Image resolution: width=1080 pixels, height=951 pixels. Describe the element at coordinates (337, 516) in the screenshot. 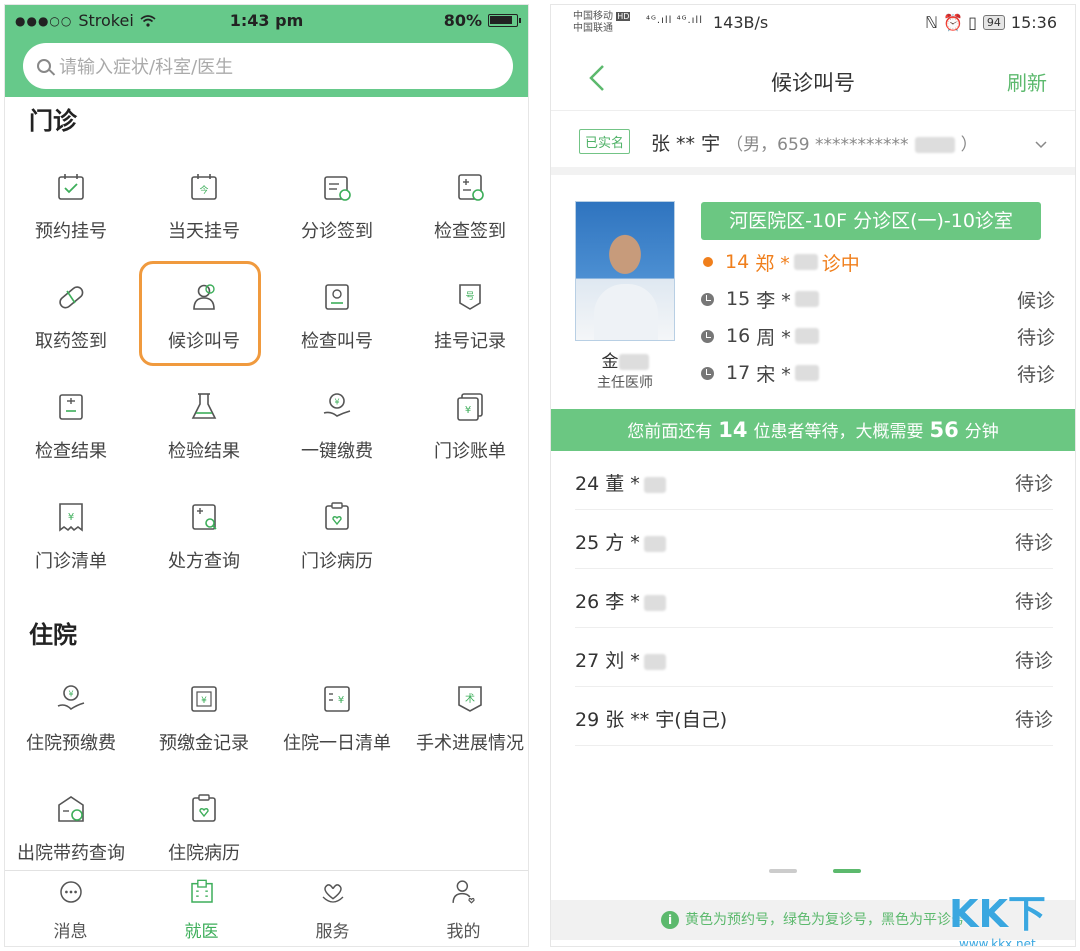

I see `medical-record-icon` at that location.